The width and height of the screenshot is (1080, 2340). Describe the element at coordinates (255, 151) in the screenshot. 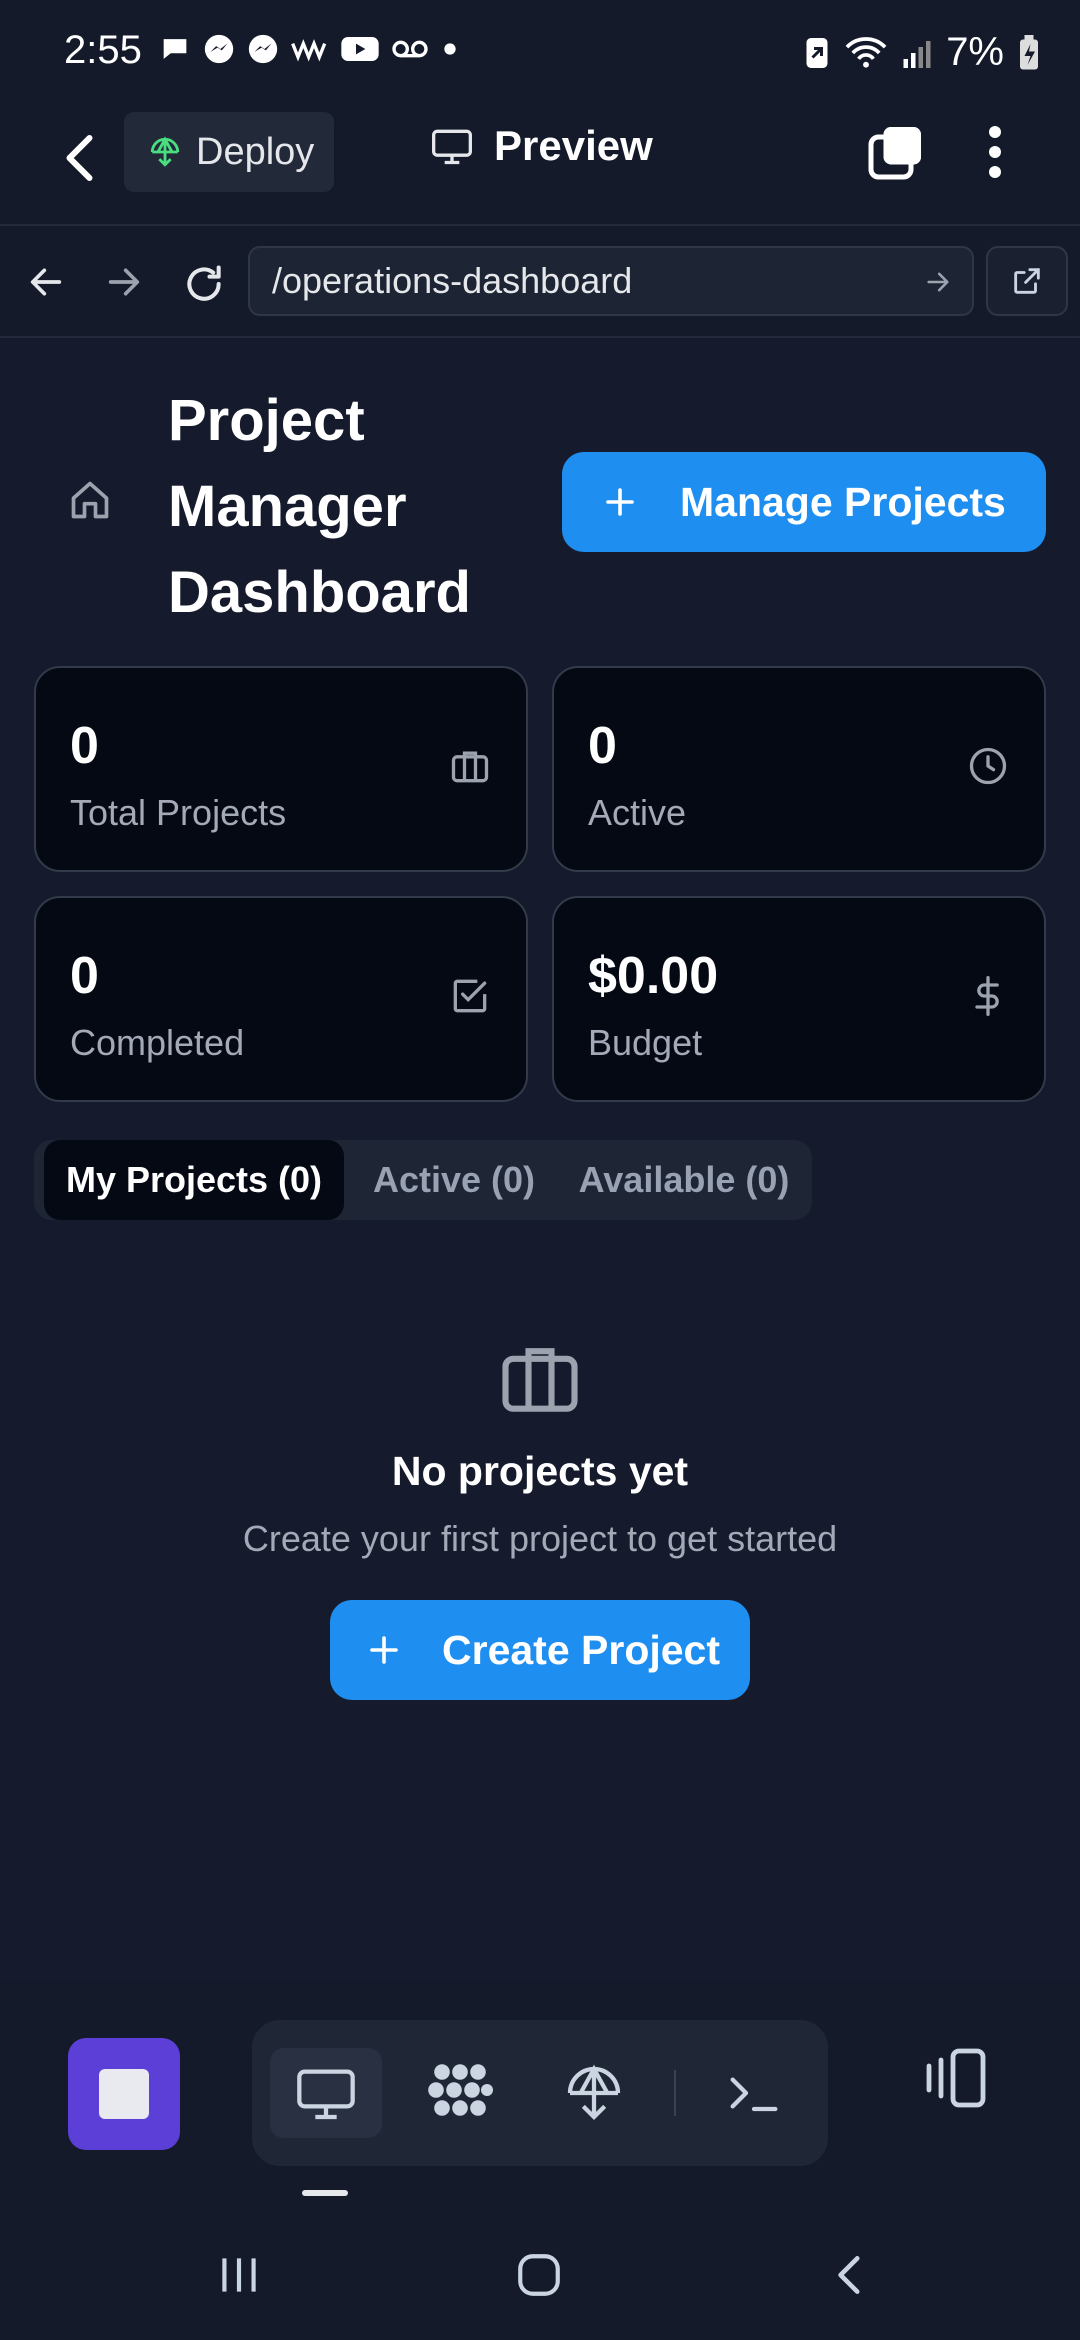

I see `deploy-label: Deploy` at that location.